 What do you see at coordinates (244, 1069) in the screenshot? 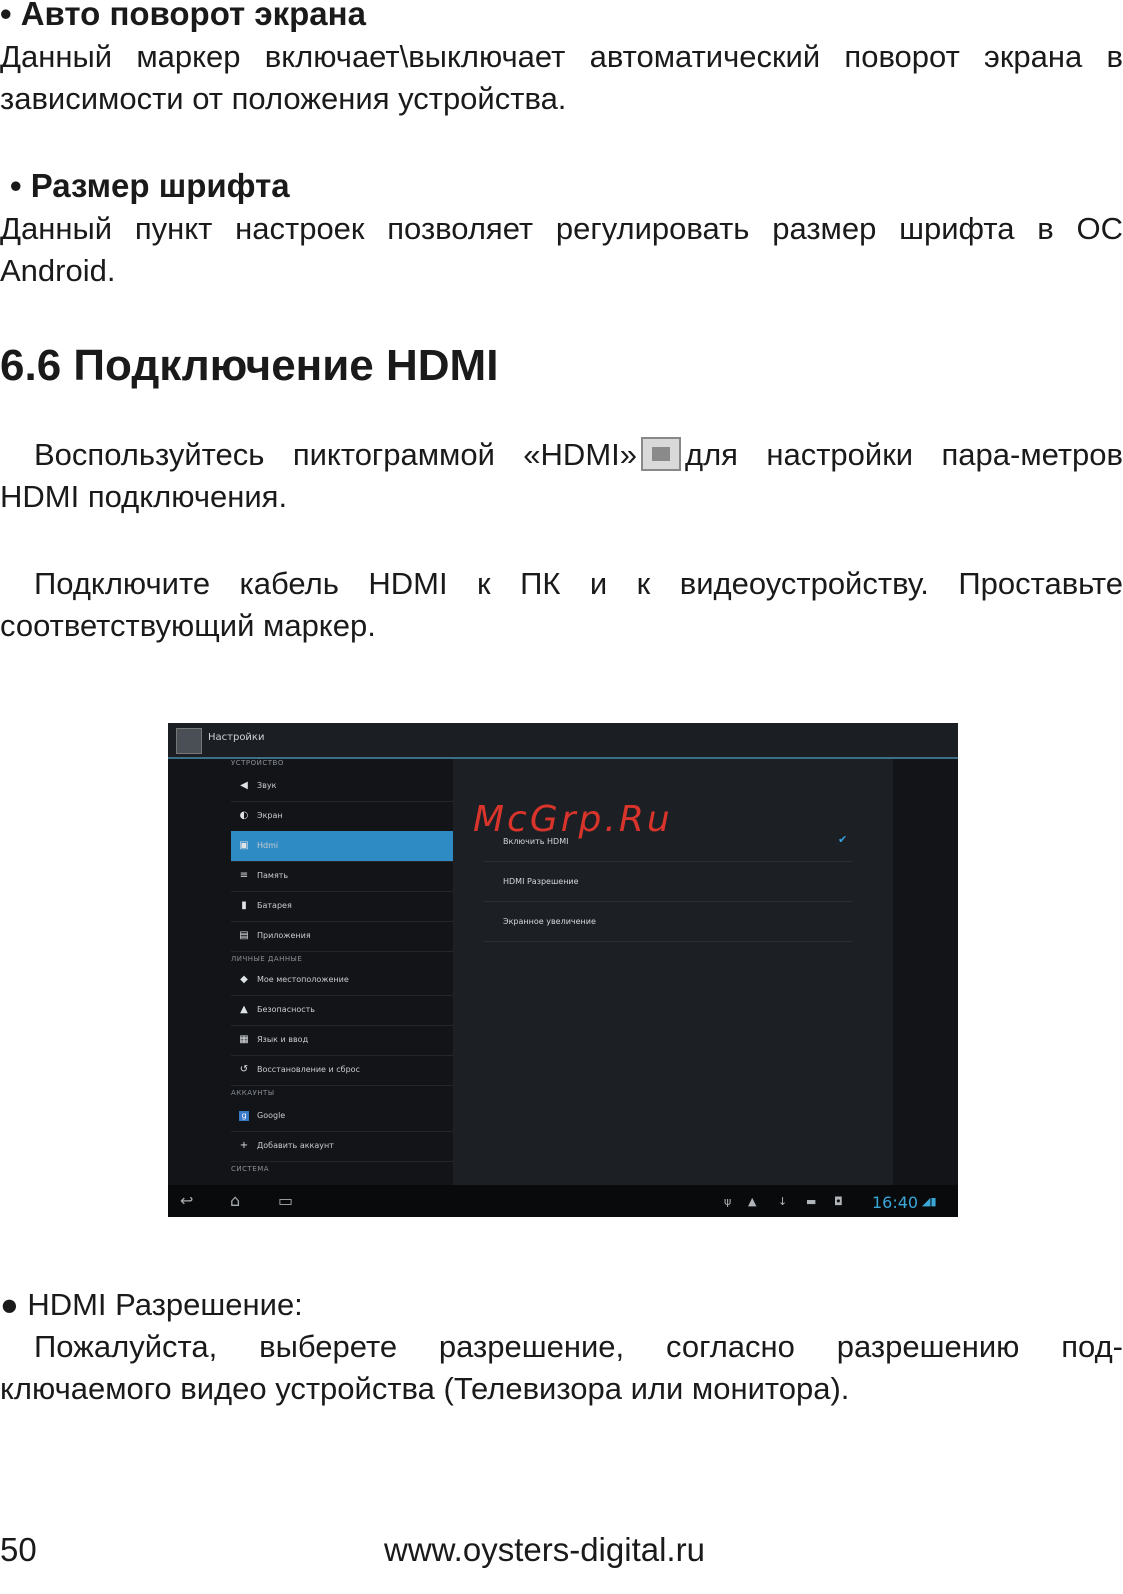
I see `reset-icon: ↺` at bounding box center [244, 1069].